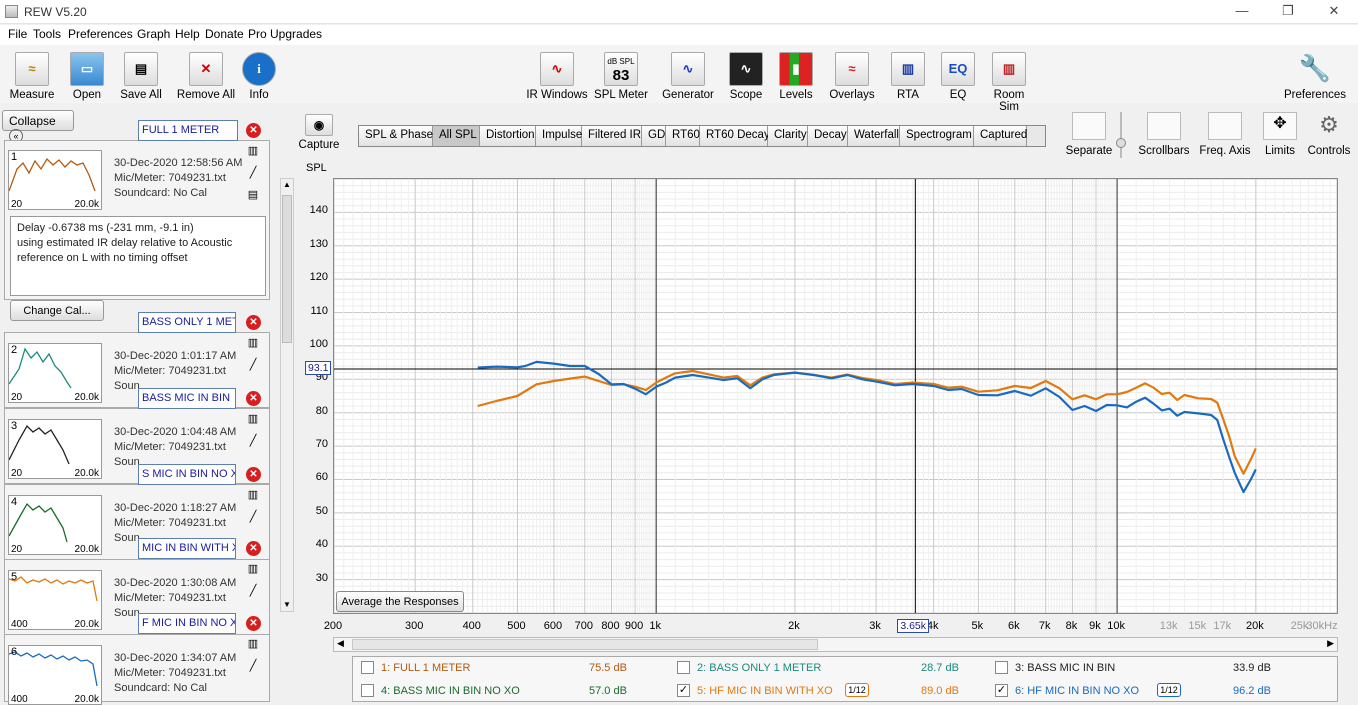 This screenshot has width=1358, height=705. I want to click on tab-decay: Decay, so click(828, 136).